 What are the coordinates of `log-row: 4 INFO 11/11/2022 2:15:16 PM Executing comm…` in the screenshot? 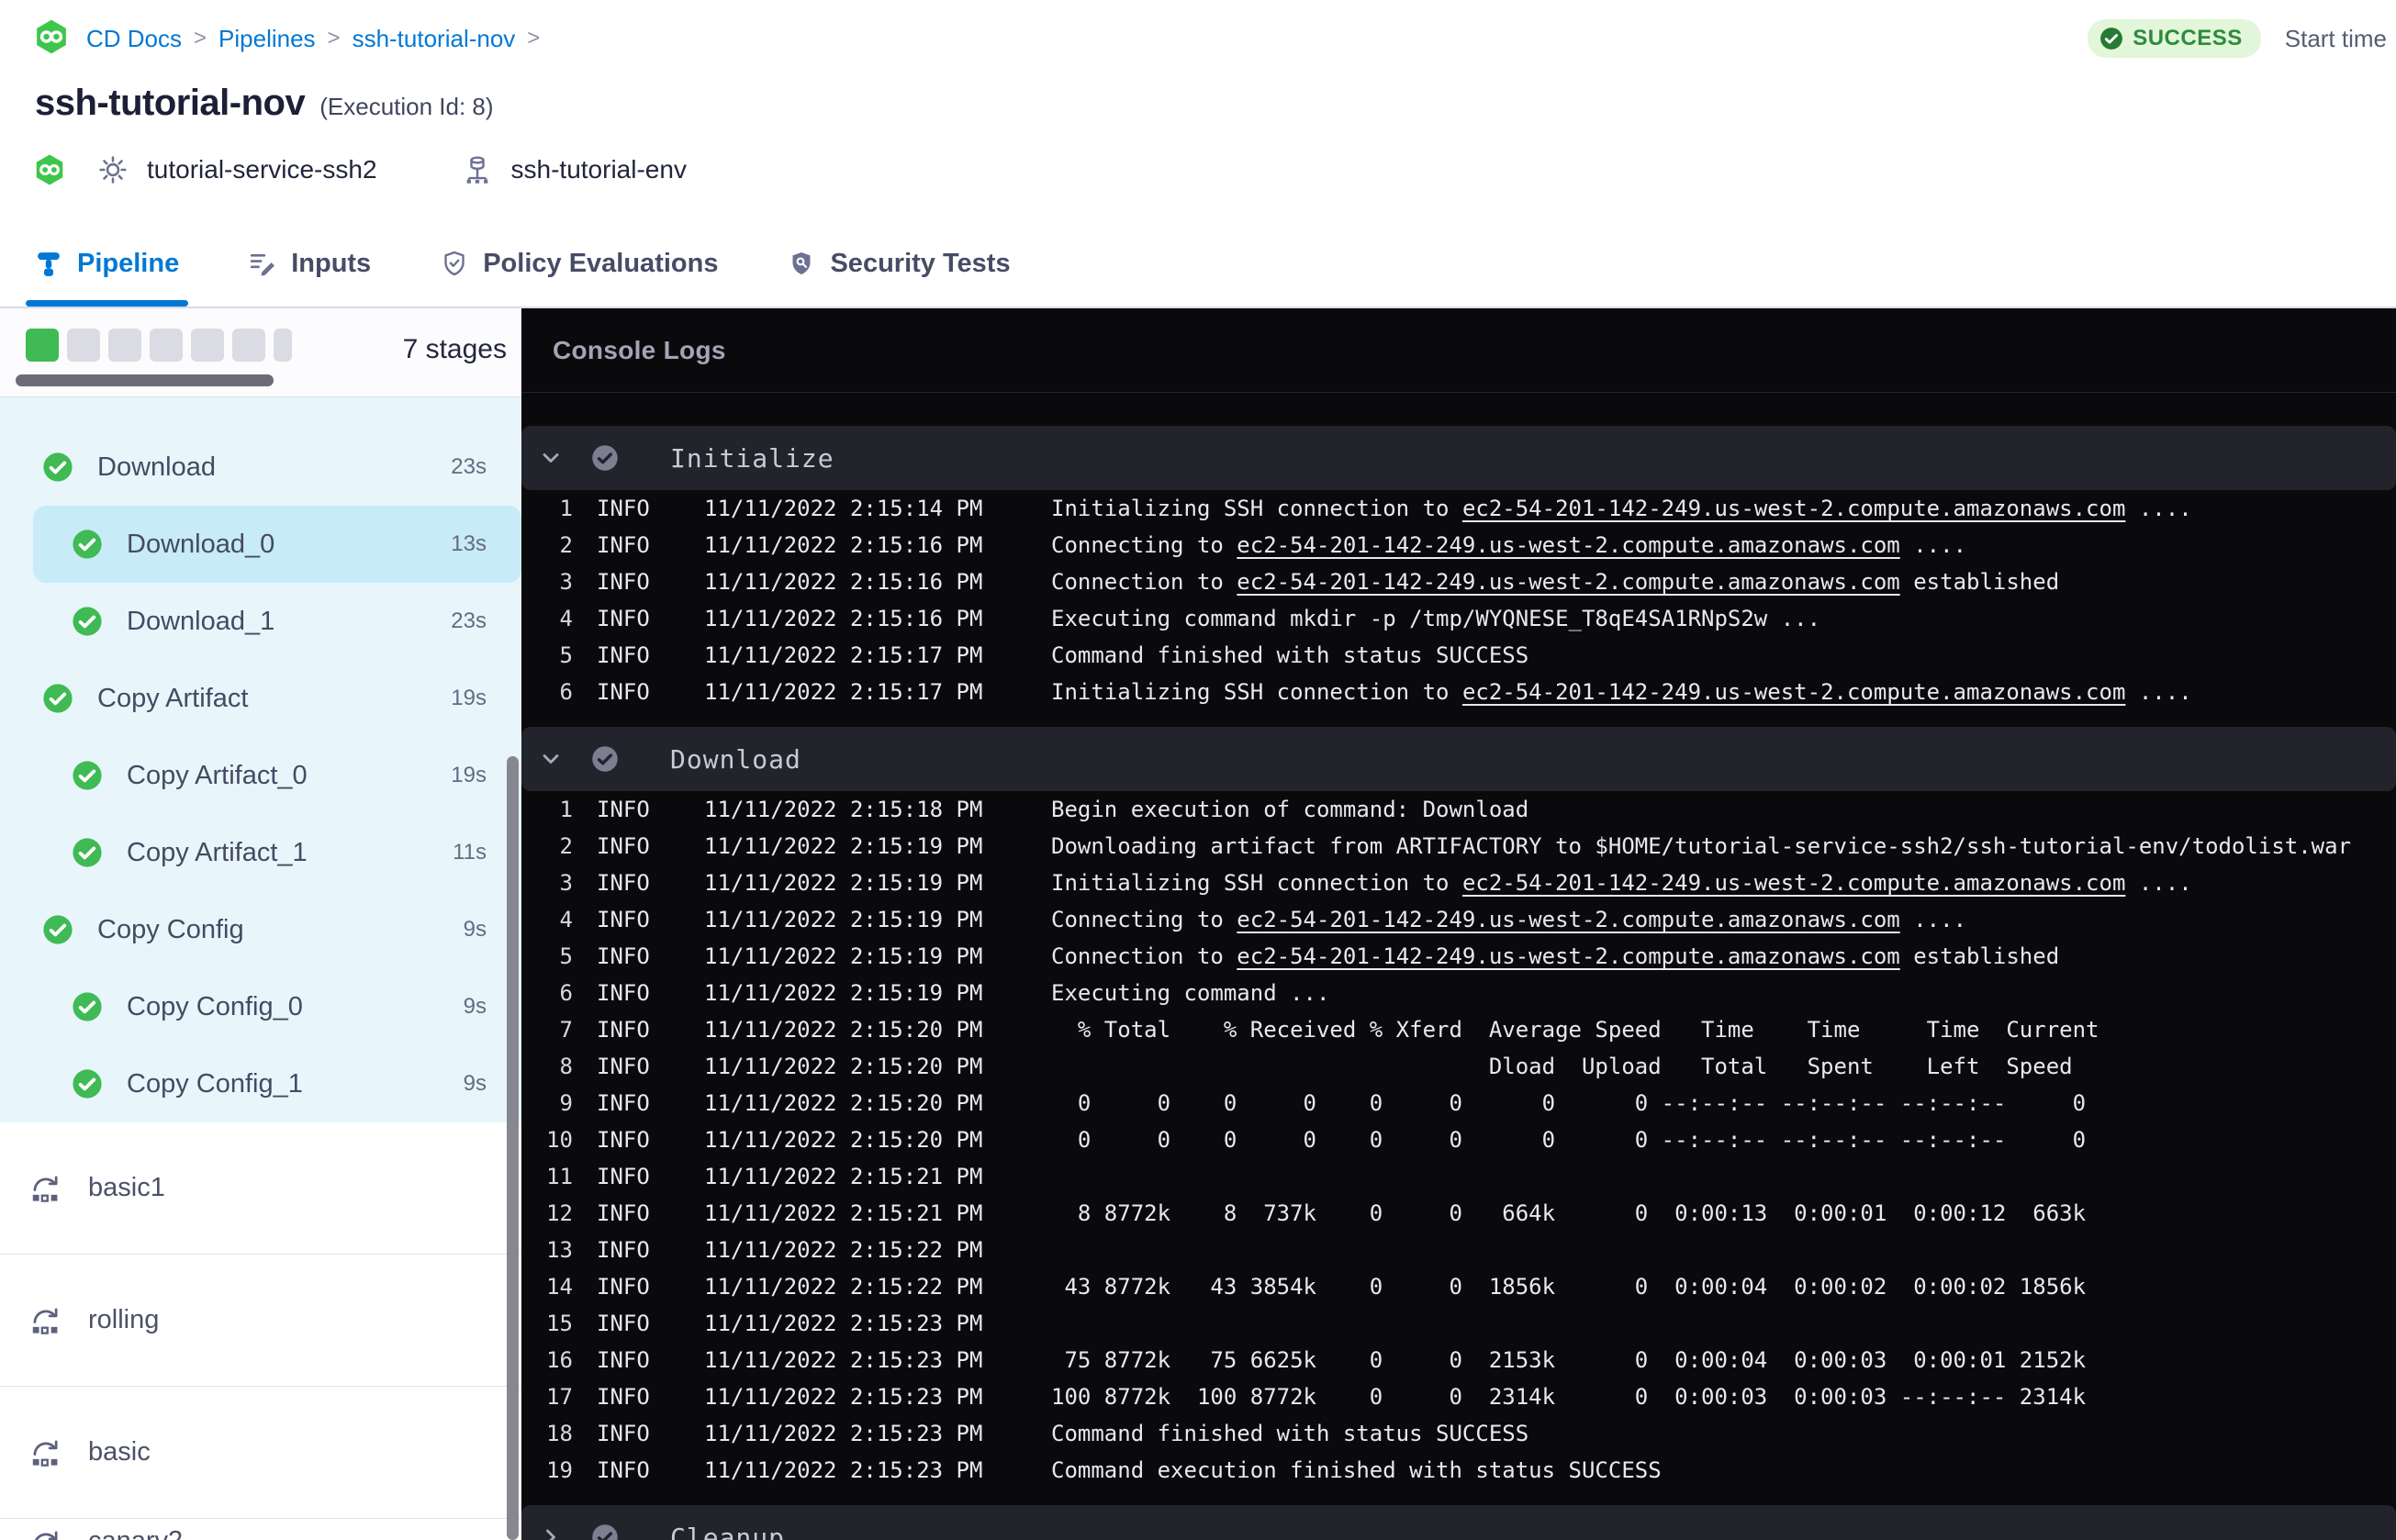 It's located at (1458, 618).